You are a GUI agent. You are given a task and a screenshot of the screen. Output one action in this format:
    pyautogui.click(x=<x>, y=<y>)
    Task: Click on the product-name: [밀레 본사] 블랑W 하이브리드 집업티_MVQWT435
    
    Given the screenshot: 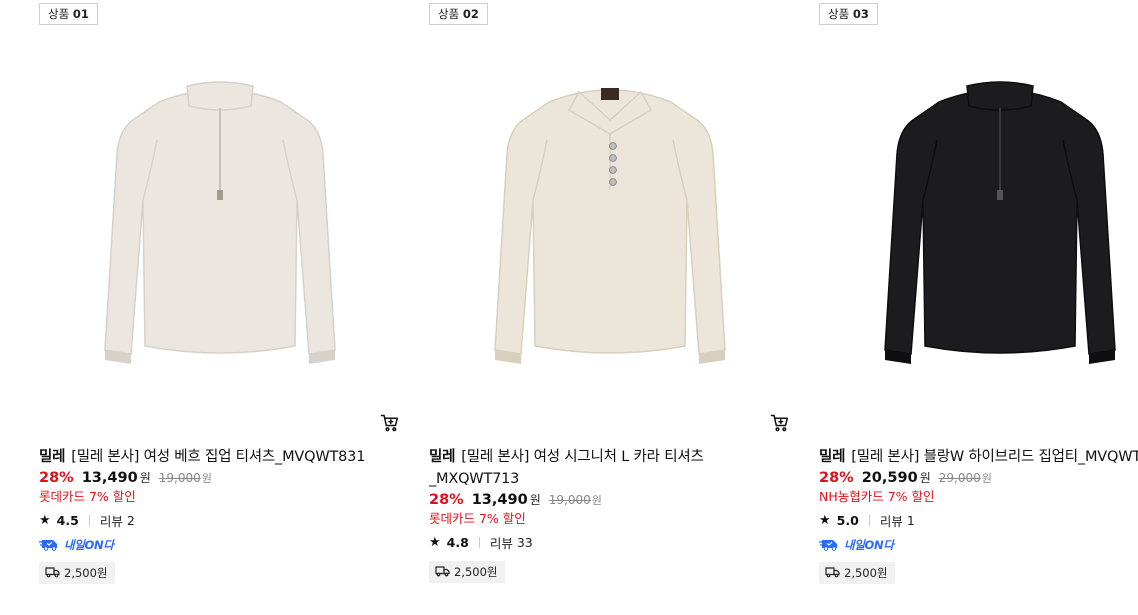 What is the action you would take?
    pyautogui.click(x=994, y=457)
    